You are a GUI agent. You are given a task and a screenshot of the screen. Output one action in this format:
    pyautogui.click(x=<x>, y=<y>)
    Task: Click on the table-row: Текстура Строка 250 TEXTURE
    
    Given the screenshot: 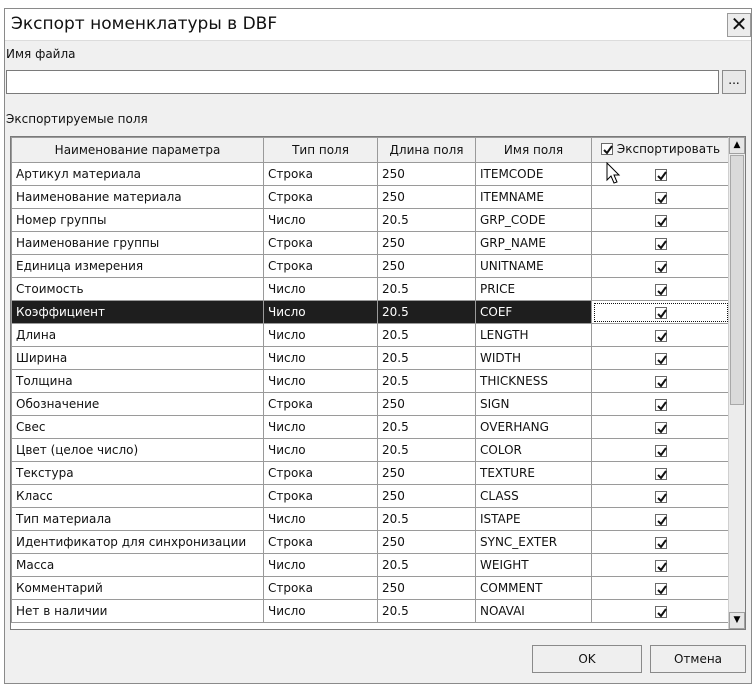 What is the action you would take?
    pyautogui.click(x=370, y=473)
    